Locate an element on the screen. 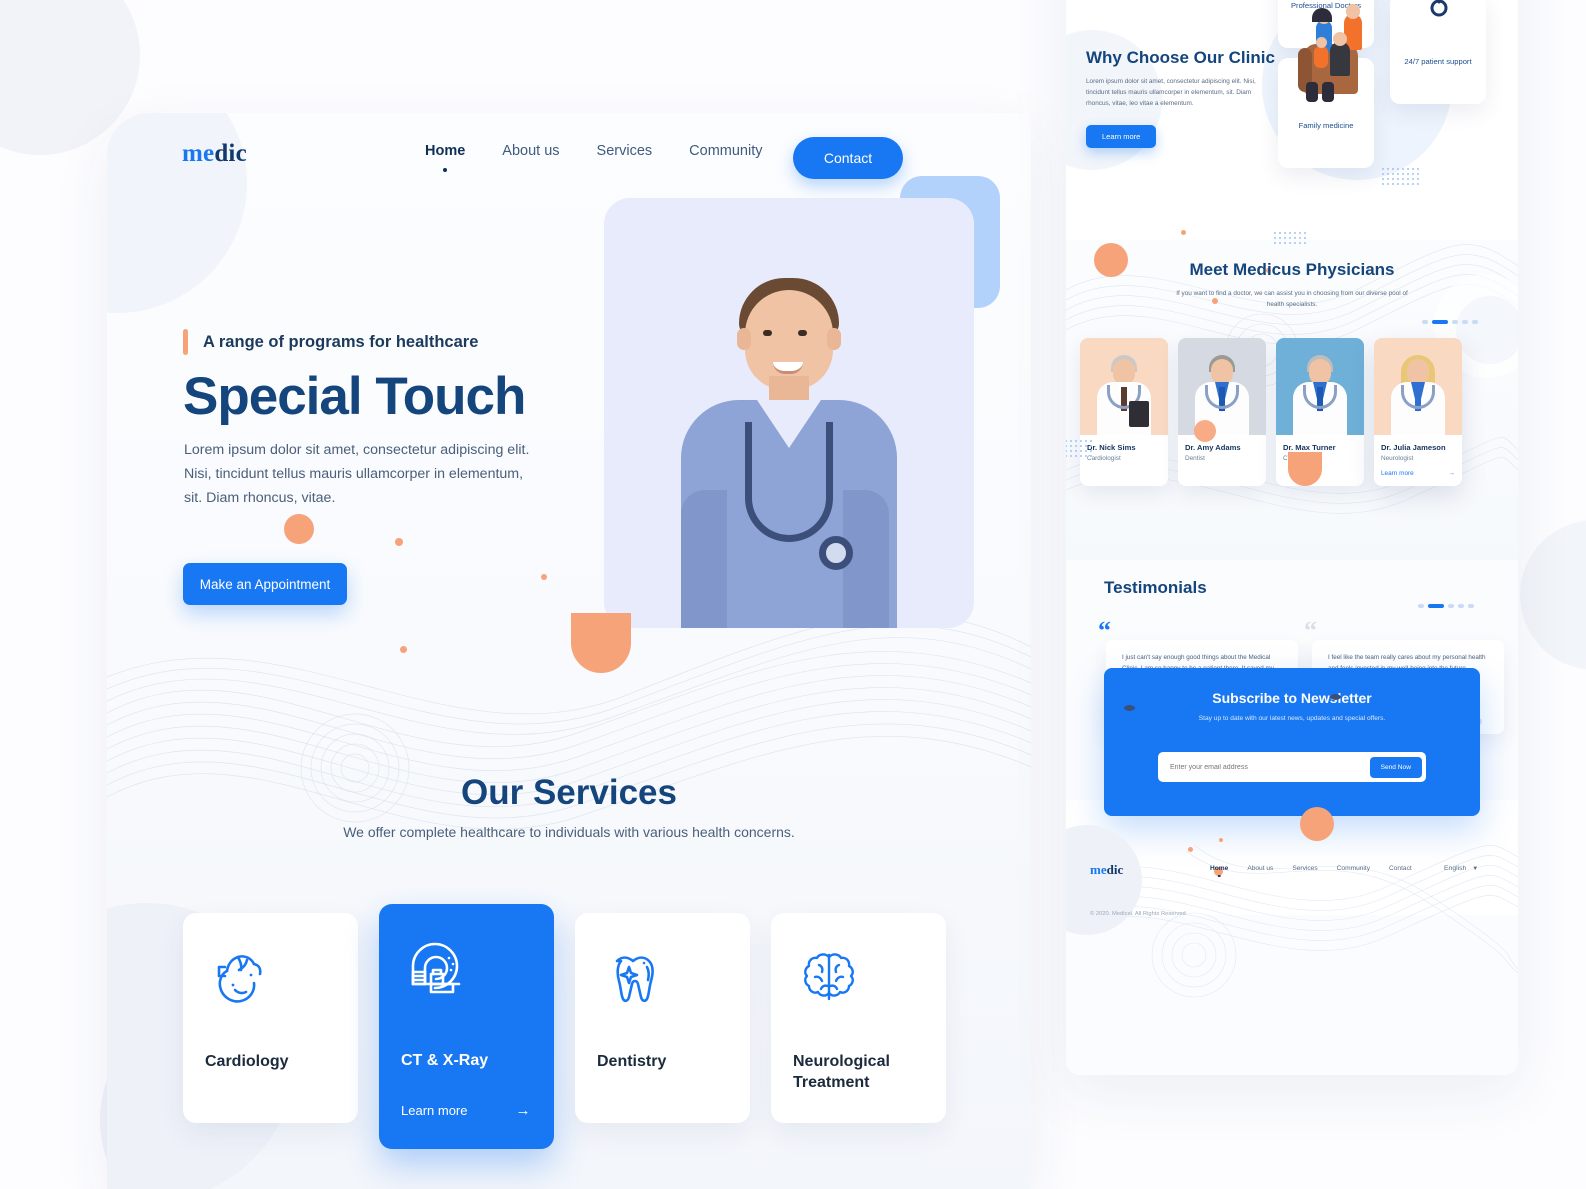  doctor-eye is located at coordinates (802, 333).